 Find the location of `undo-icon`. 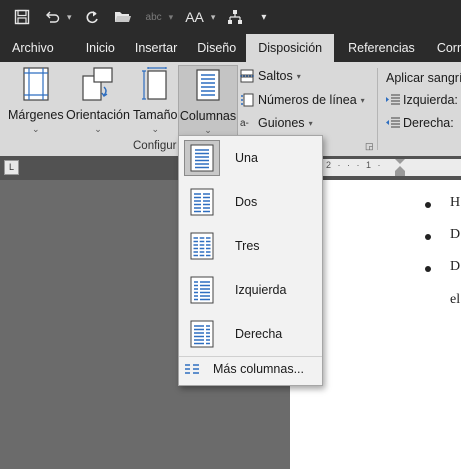

undo-icon is located at coordinates (52, 17).